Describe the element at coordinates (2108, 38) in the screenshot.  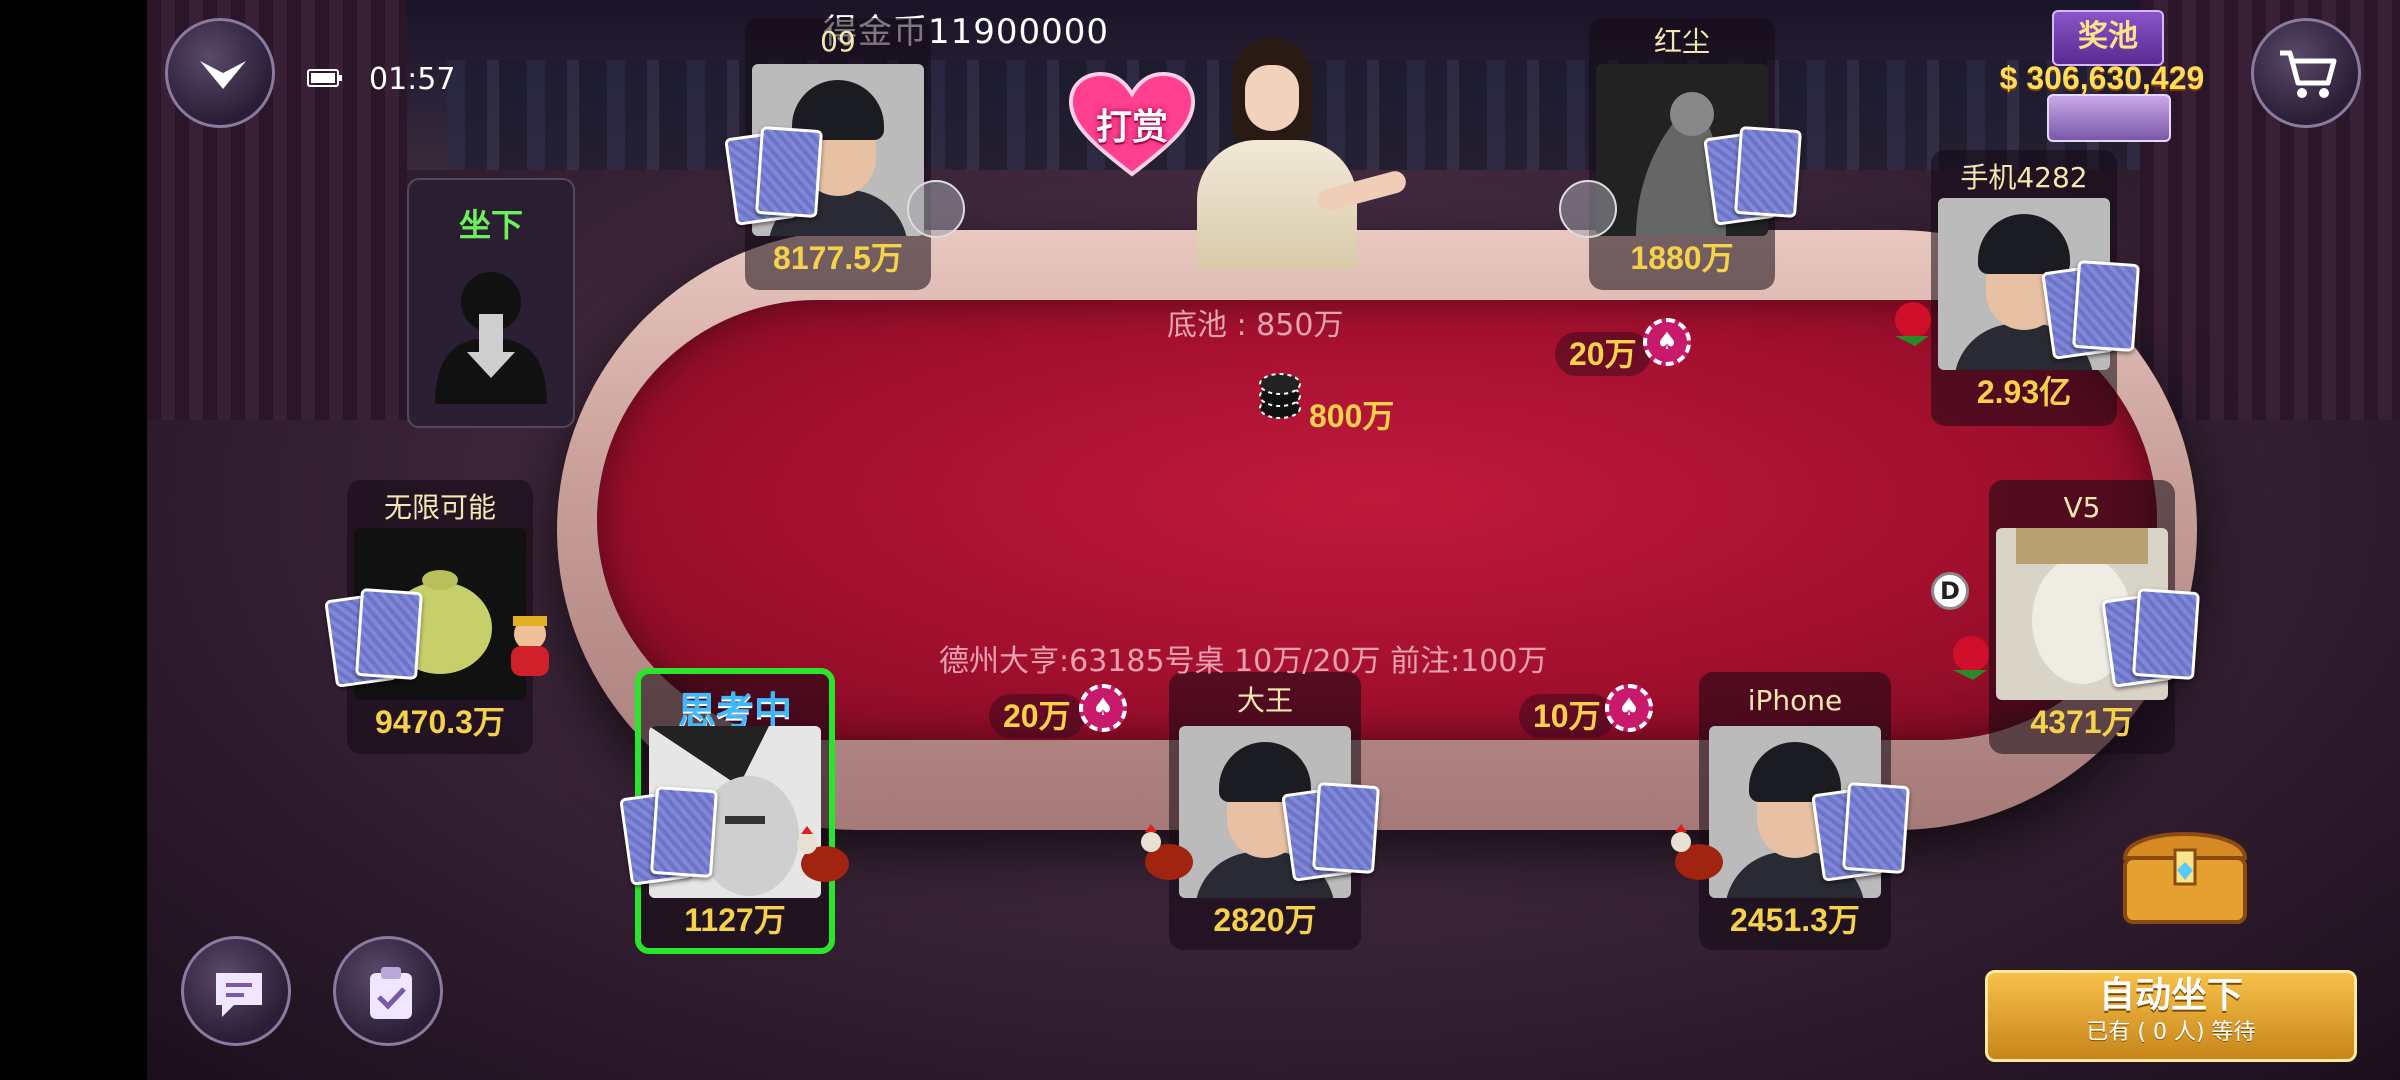
I see `jackpot-label: 奖池` at that location.